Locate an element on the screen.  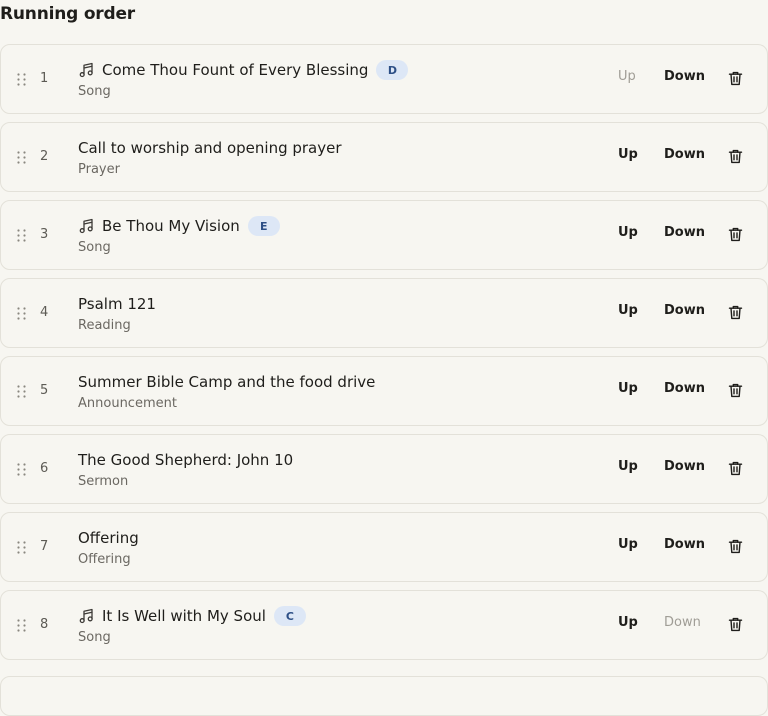
running-order-item-8: 8 It Is Well with My Soul C Song Up Down is located at coordinates (384, 625).